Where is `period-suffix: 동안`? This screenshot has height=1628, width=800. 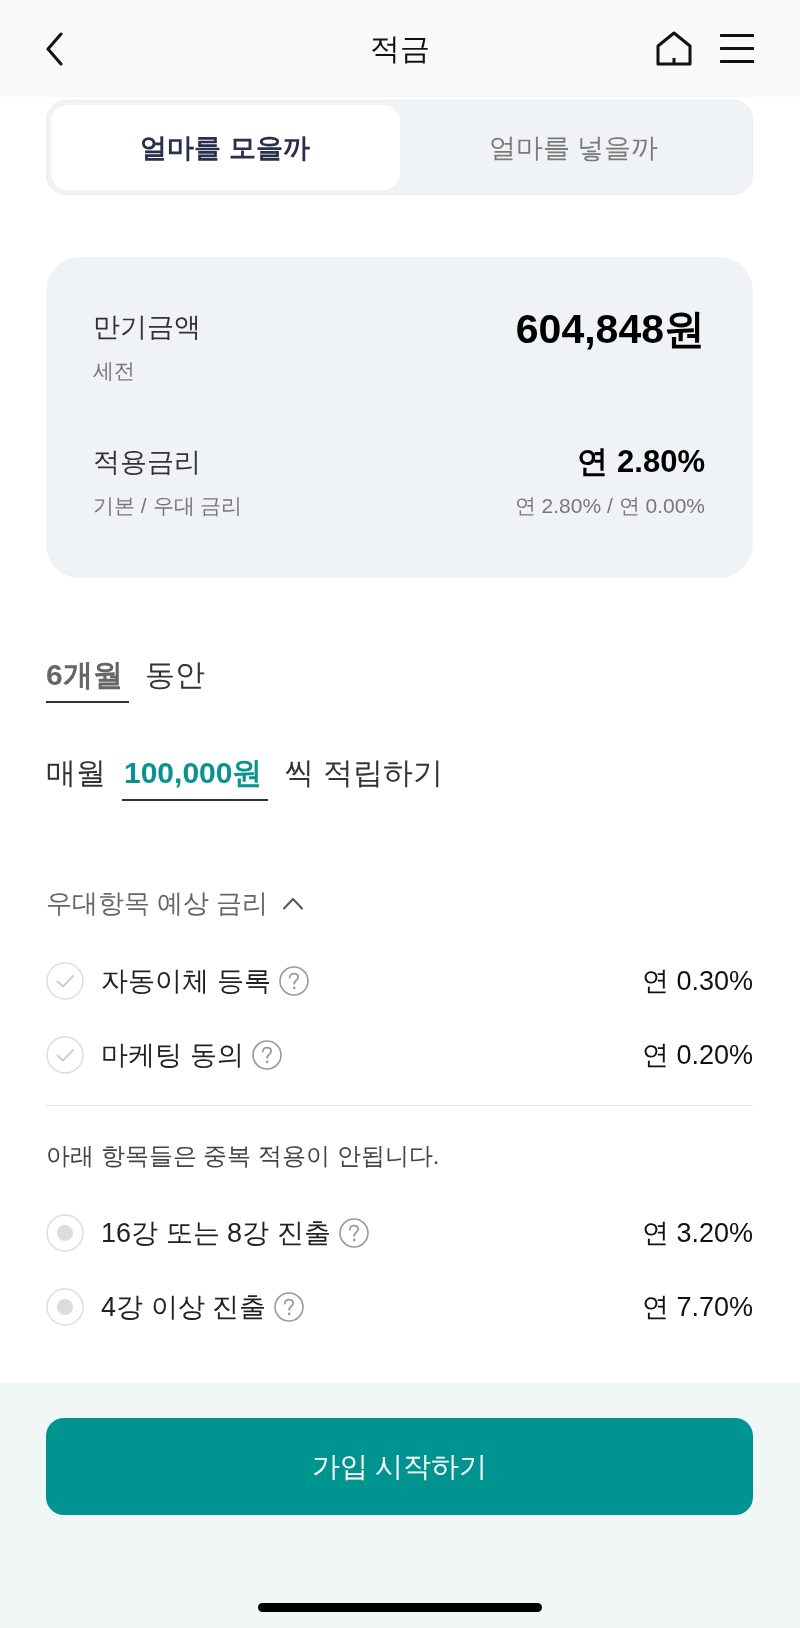 period-suffix: 동안 is located at coordinates (174, 675).